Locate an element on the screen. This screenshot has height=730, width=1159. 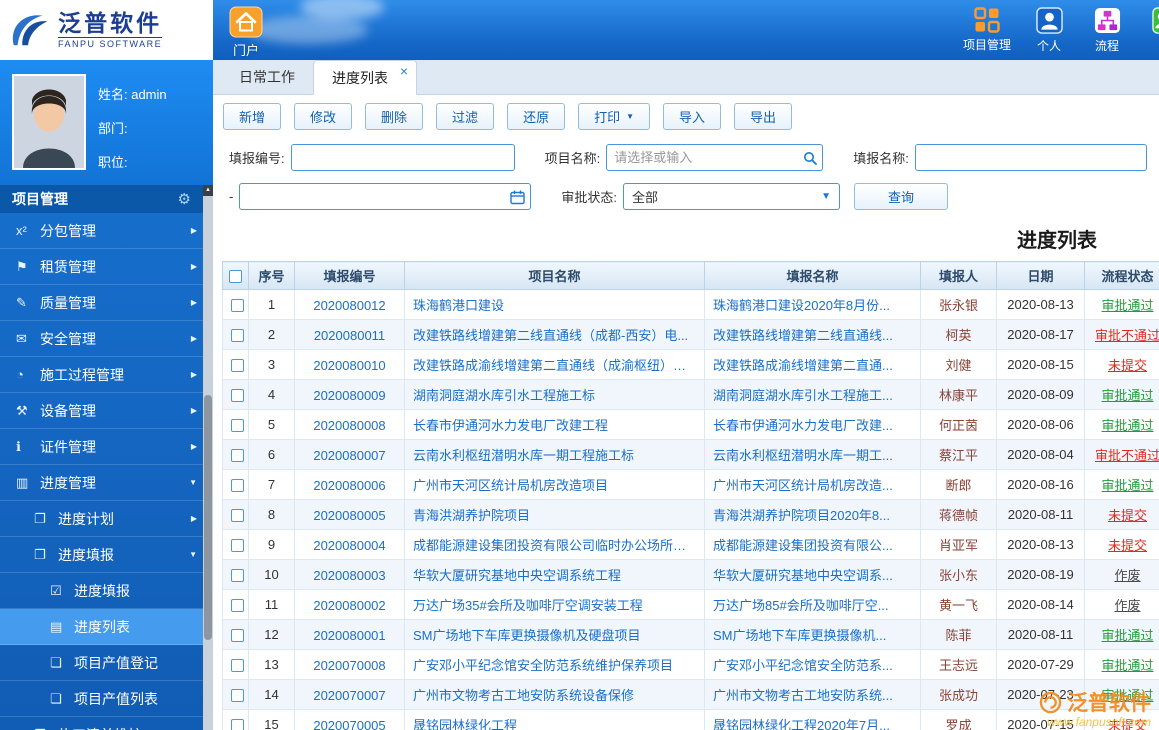
date-input is located at coordinates (385, 196).